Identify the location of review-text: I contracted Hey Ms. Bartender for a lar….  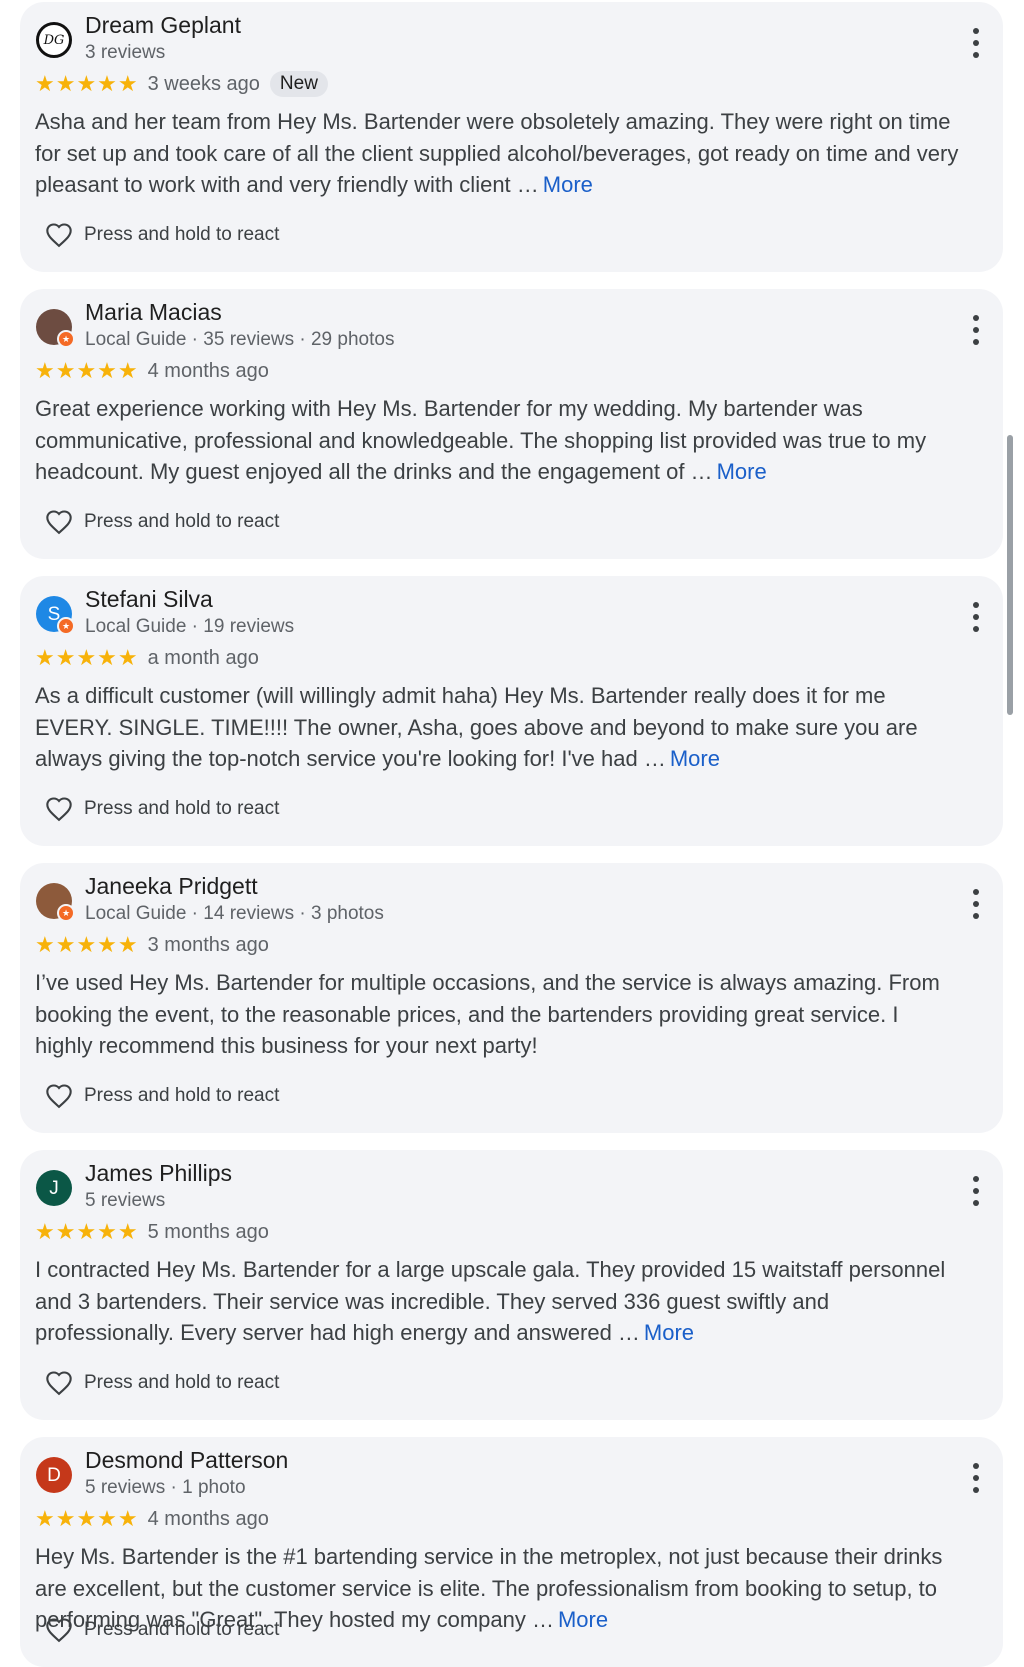
(497, 1301).